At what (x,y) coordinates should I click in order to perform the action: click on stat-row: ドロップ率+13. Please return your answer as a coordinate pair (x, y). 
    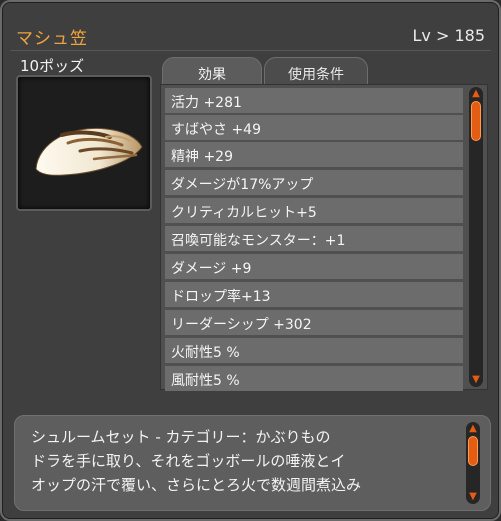
    Looking at the image, I should click on (314, 294).